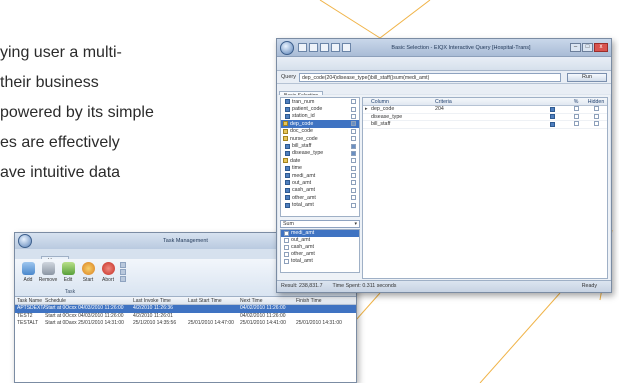  Describe the element at coordinates (320, 261) in the screenshot. I see `list-item: total_amt` at that location.